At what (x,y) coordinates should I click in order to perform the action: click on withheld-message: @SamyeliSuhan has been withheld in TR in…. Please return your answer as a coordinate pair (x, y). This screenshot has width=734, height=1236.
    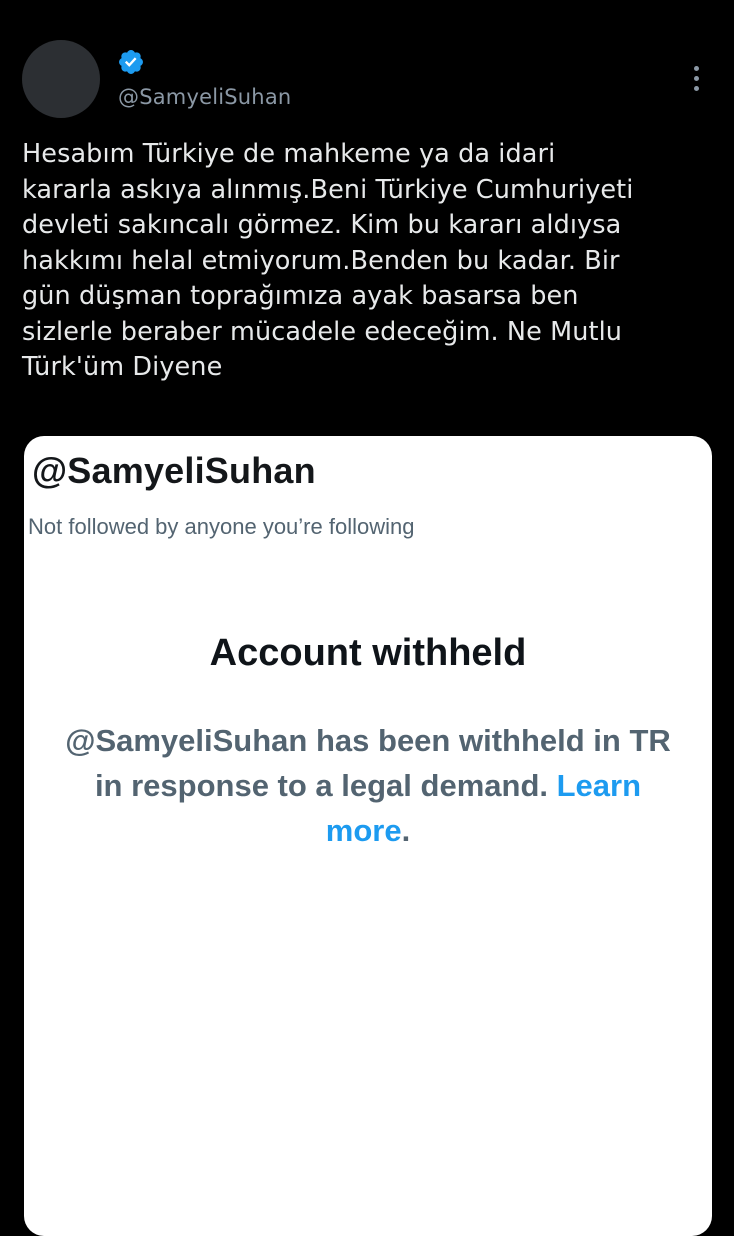
    Looking at the image, I should click on (368, 785).